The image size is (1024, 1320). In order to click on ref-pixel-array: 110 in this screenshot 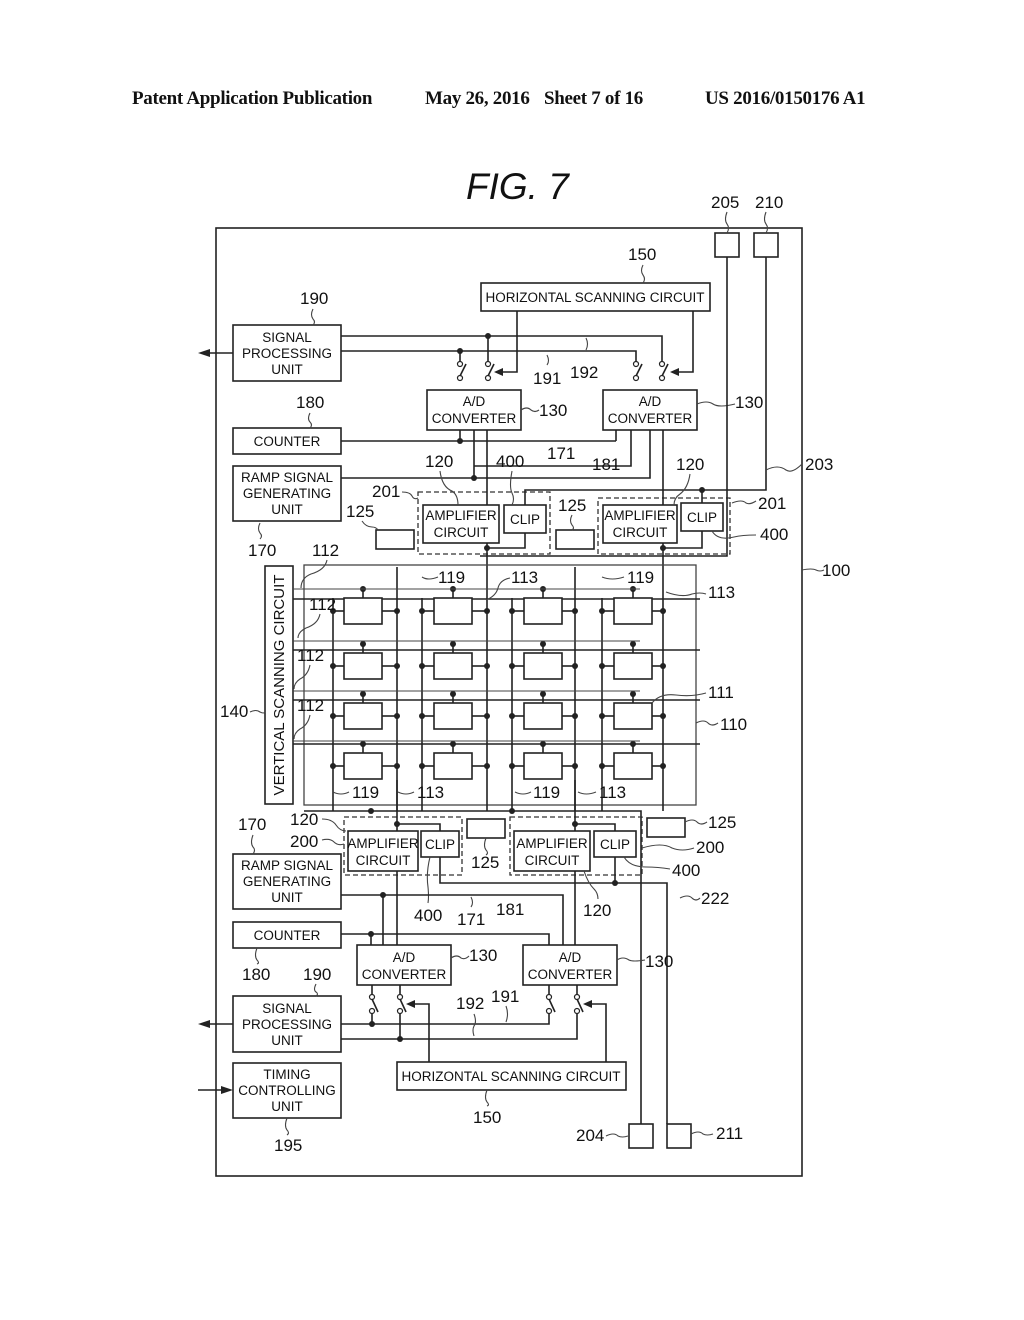, I will do `click(733, 724)`.